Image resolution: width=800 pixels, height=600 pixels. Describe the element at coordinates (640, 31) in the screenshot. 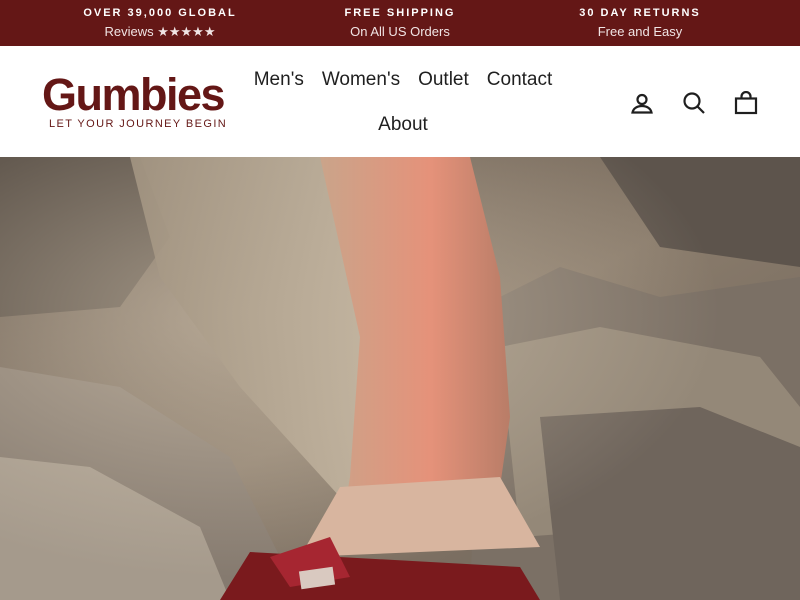

I see `announcement-subtitle: Free and Easy` at that location.